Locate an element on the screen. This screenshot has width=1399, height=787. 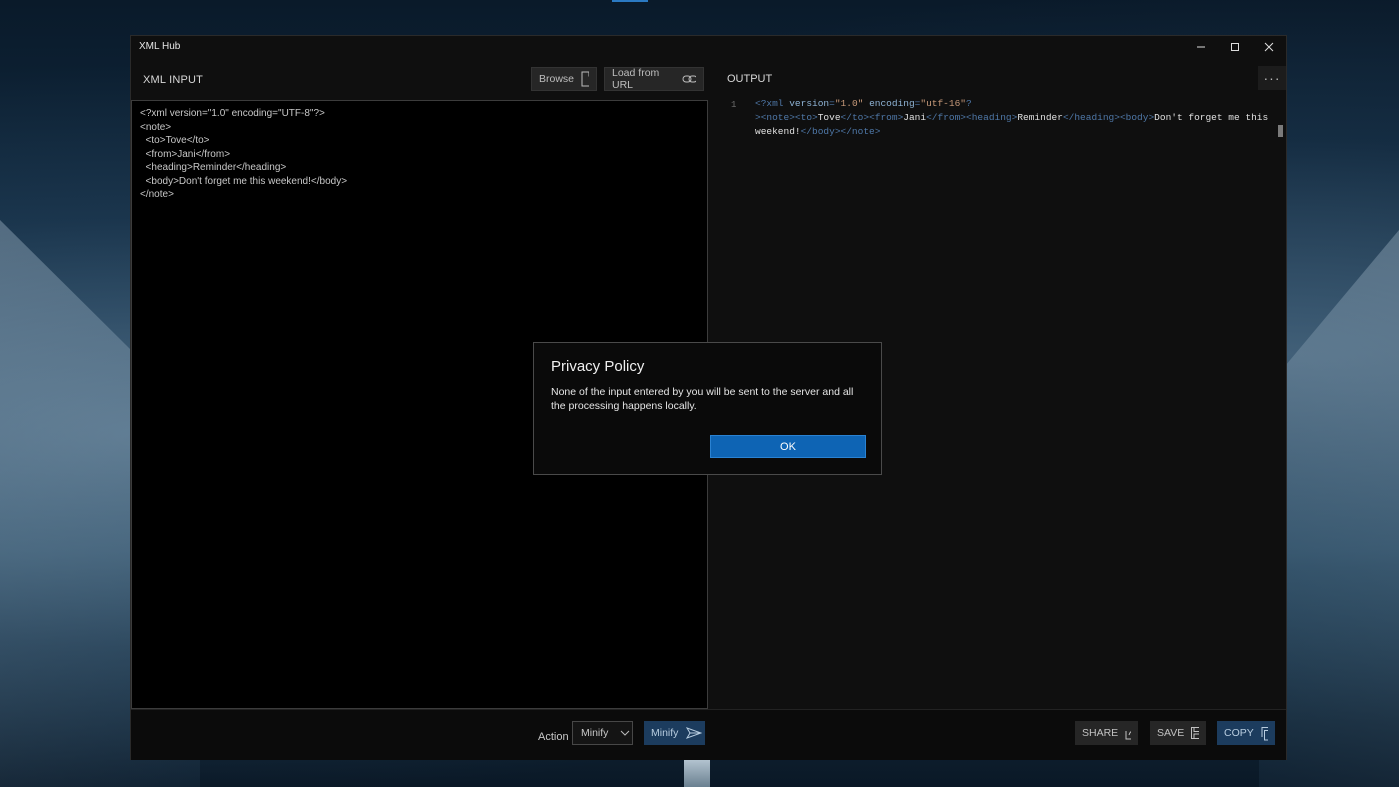
load-url-label: Load from URL is located at coordinates (636, 79).